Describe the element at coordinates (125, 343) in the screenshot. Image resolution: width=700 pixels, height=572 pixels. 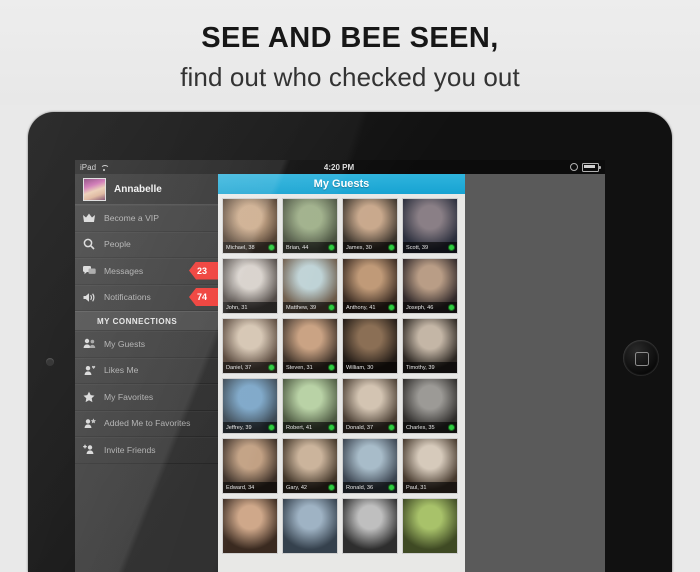
I see `sidebar-item-label: My Guests` at that location.